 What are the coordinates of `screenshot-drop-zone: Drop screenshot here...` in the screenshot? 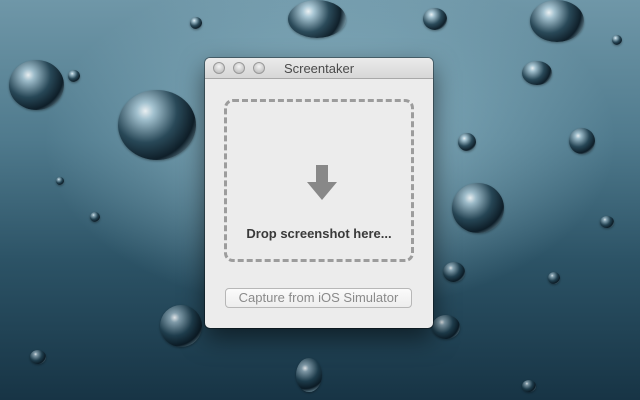 It's located at (319, 180).